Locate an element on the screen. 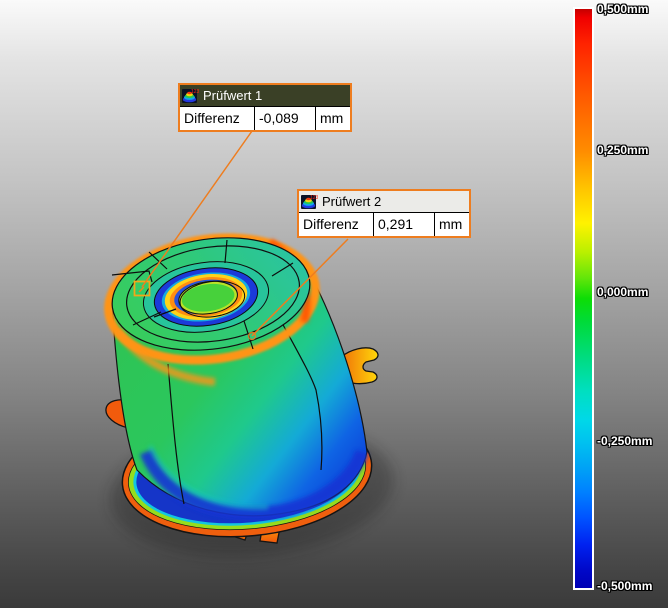 The height and width of the screenshot is (608, 668). scale-tick-min: -0,500mm is located at coordinates (625, 586).